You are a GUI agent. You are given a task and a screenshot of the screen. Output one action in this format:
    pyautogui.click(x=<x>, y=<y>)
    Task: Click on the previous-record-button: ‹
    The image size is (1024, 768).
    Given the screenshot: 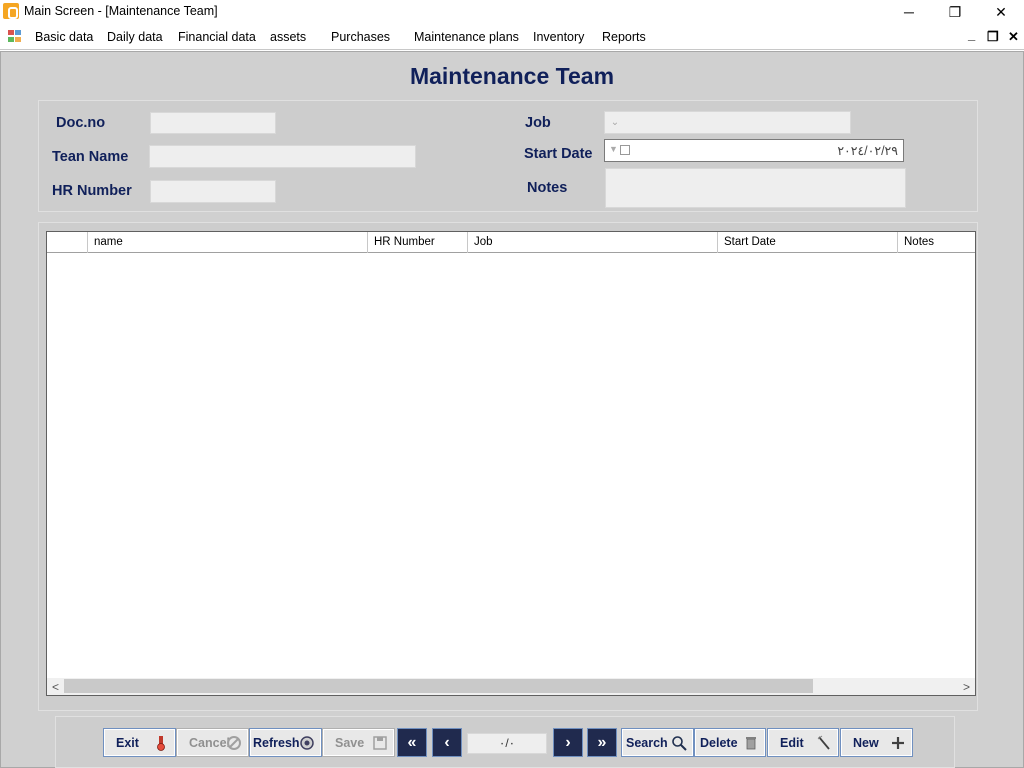 What is the action you would take?
    pyautogui.click(x=447, y=742)
    